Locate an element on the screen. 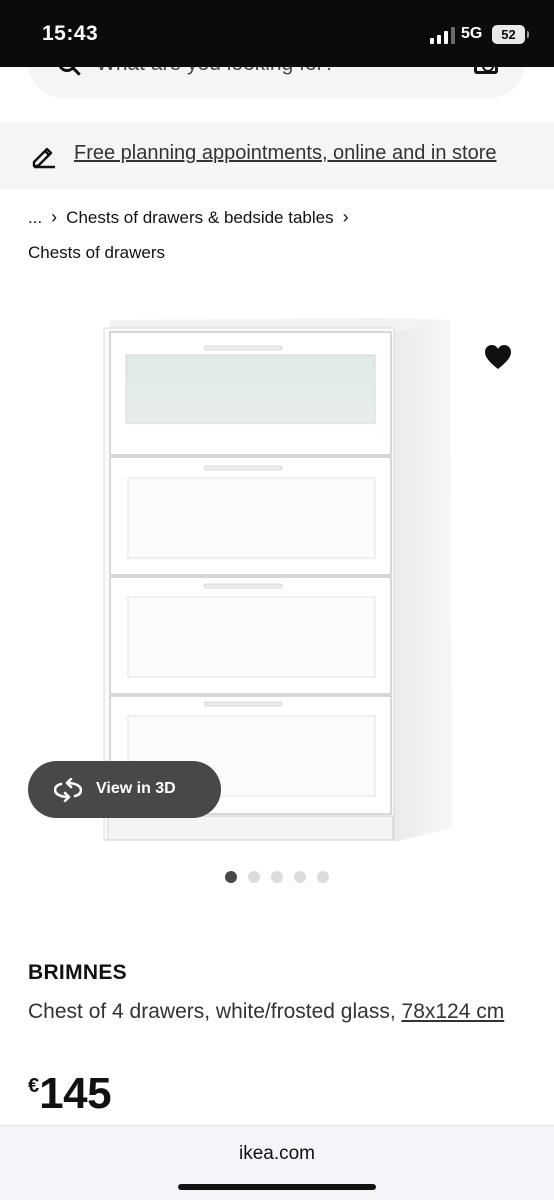  browser-bar: ikea.com is located at coordinates (277, 1162).